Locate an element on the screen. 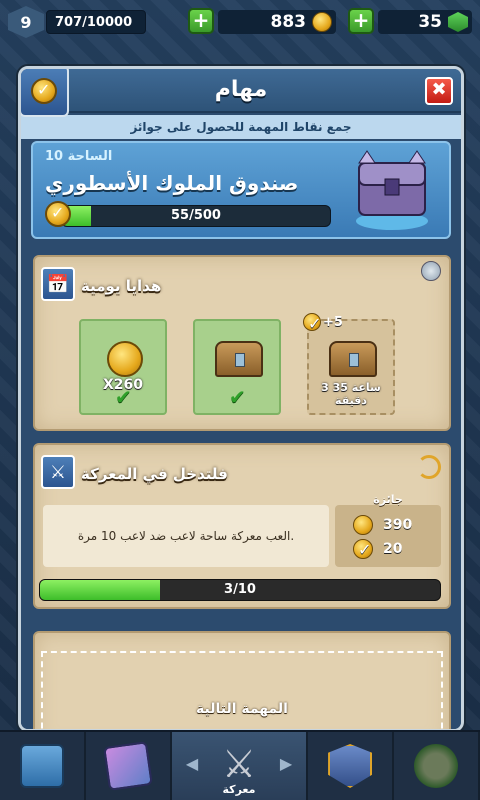 The image size is (480, 800). modal-header: مهام ✖ is located at coordinates (241, 91).